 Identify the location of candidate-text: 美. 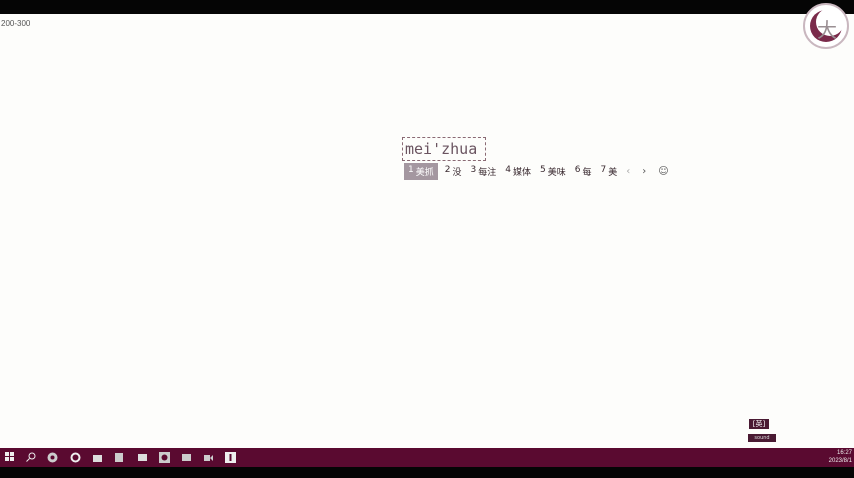
(613, 173).